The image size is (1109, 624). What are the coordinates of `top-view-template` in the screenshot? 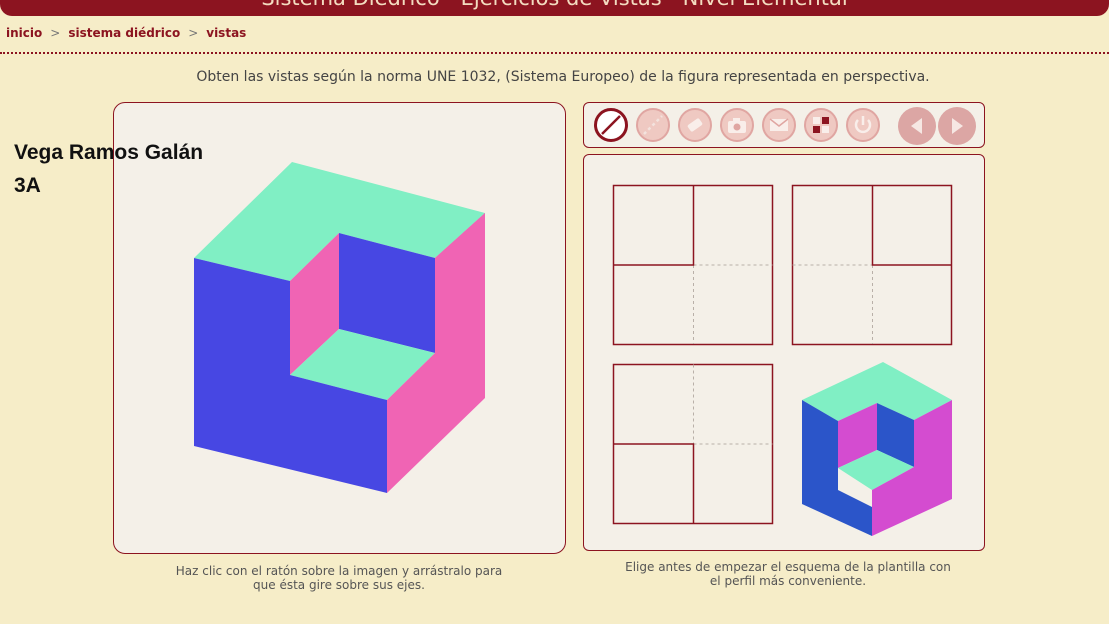 It's located at (693, 444).